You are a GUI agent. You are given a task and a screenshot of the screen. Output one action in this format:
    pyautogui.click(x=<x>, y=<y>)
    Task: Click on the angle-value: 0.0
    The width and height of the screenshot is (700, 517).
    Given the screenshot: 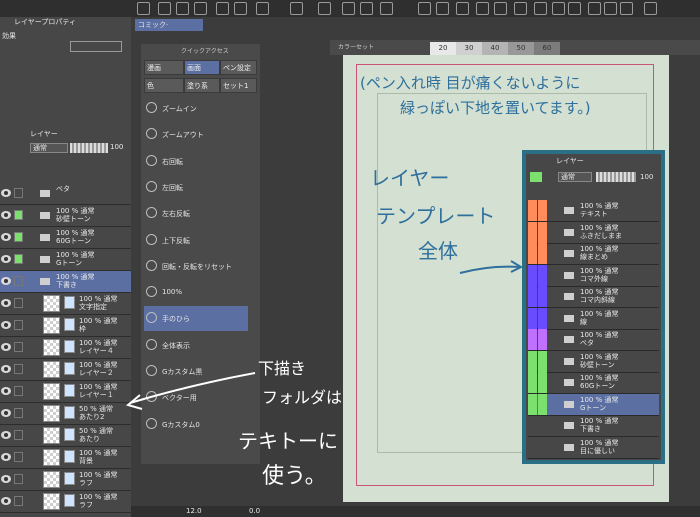 What is the action you would take?
    pyautogui.click(x=254, y=511)
    